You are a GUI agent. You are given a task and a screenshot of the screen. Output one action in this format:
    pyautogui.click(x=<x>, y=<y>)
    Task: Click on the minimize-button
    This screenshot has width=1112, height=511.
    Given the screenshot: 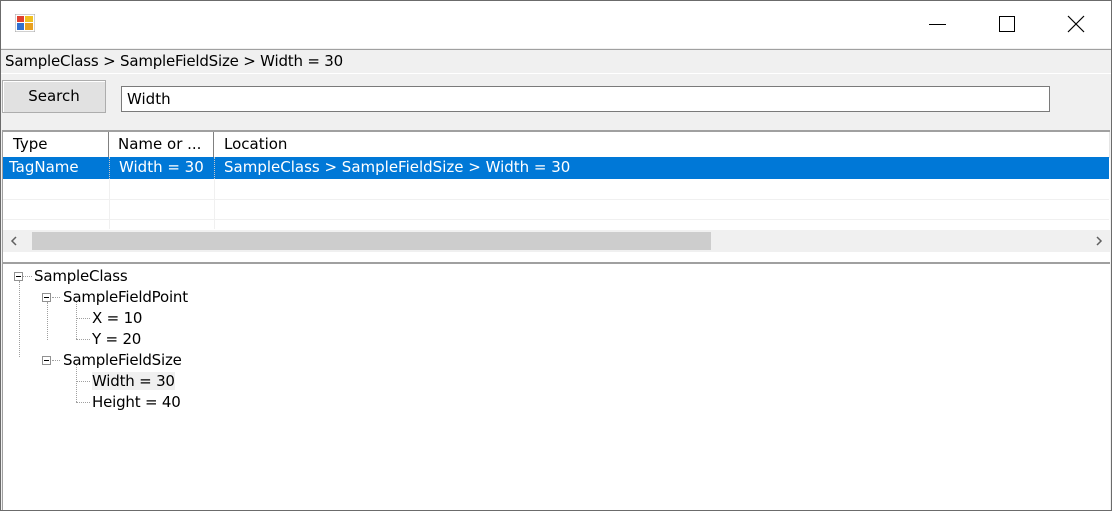 What is the action you would take?
    pyautogui.click(x=938, y=24)
    